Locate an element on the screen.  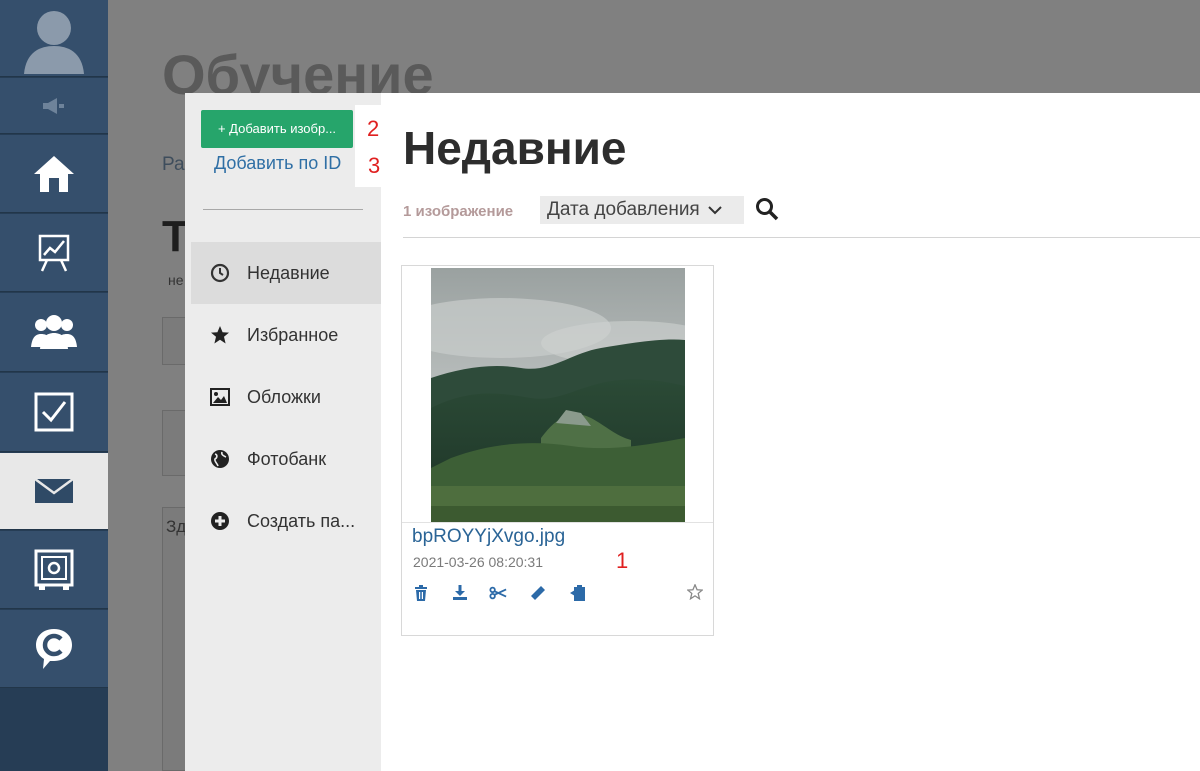
add-by-id-link: Добавить по ID is located at coordinates (277, 163).